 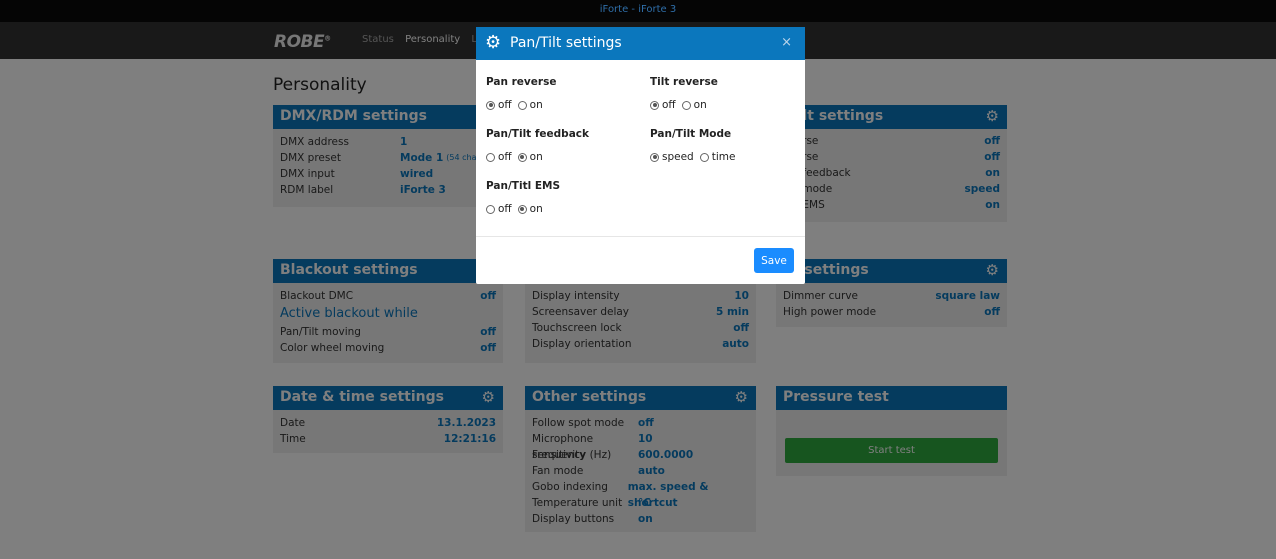 What do you see at coordinates (566, 43) in the screenshot?
I see `modal-title: Pan/Tilt settings` at bounding box center [566, 43].